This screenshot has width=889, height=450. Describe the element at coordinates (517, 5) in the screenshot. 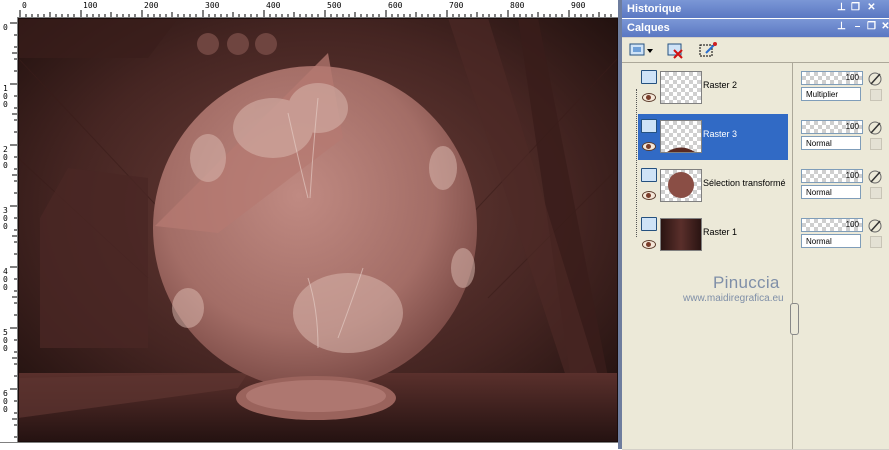

I see `ruler-label: 800` at that location.